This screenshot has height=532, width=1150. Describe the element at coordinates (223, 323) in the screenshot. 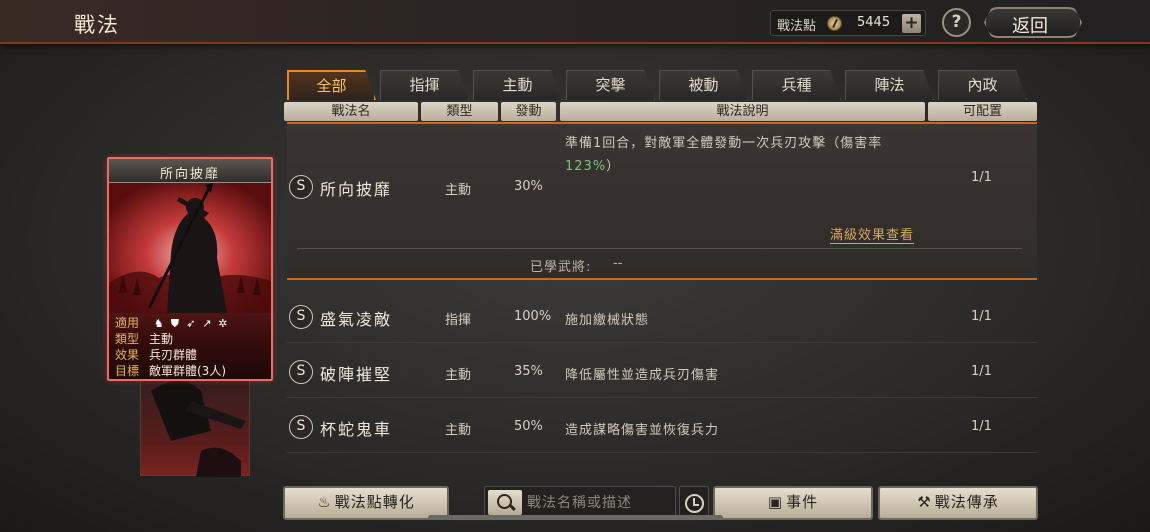

I see `wheel-icon: ✲` at that location.